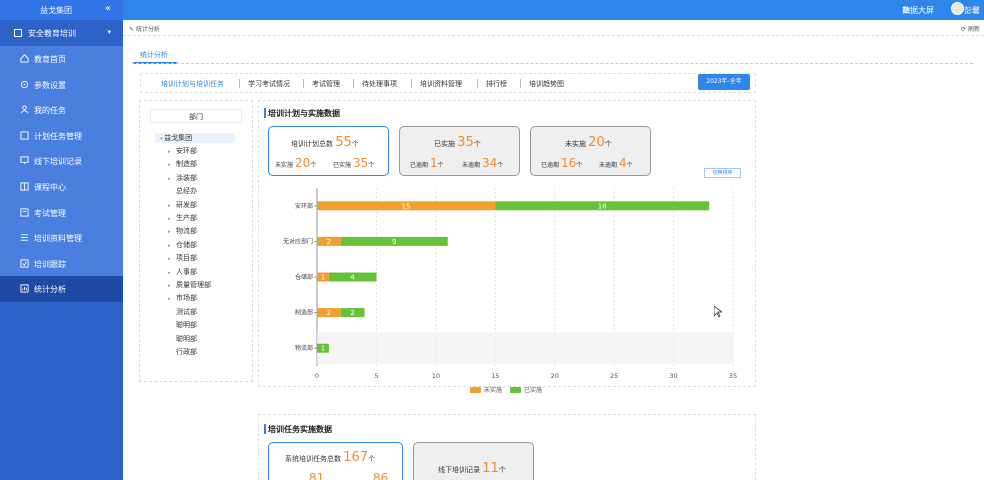 The image size is (984, 480). I want to click on sidebar-item: 培训跟踪, so click(61, 263).